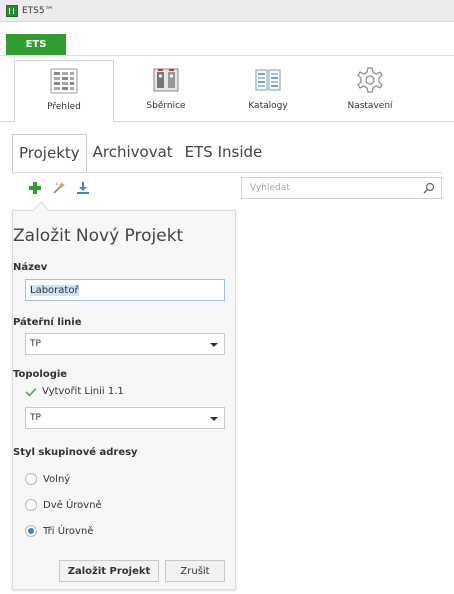 The height and width of the screenshot is (594, 454). I want to click on create-line-label: Vytvořit Linii 1.1, so click(83, 391).